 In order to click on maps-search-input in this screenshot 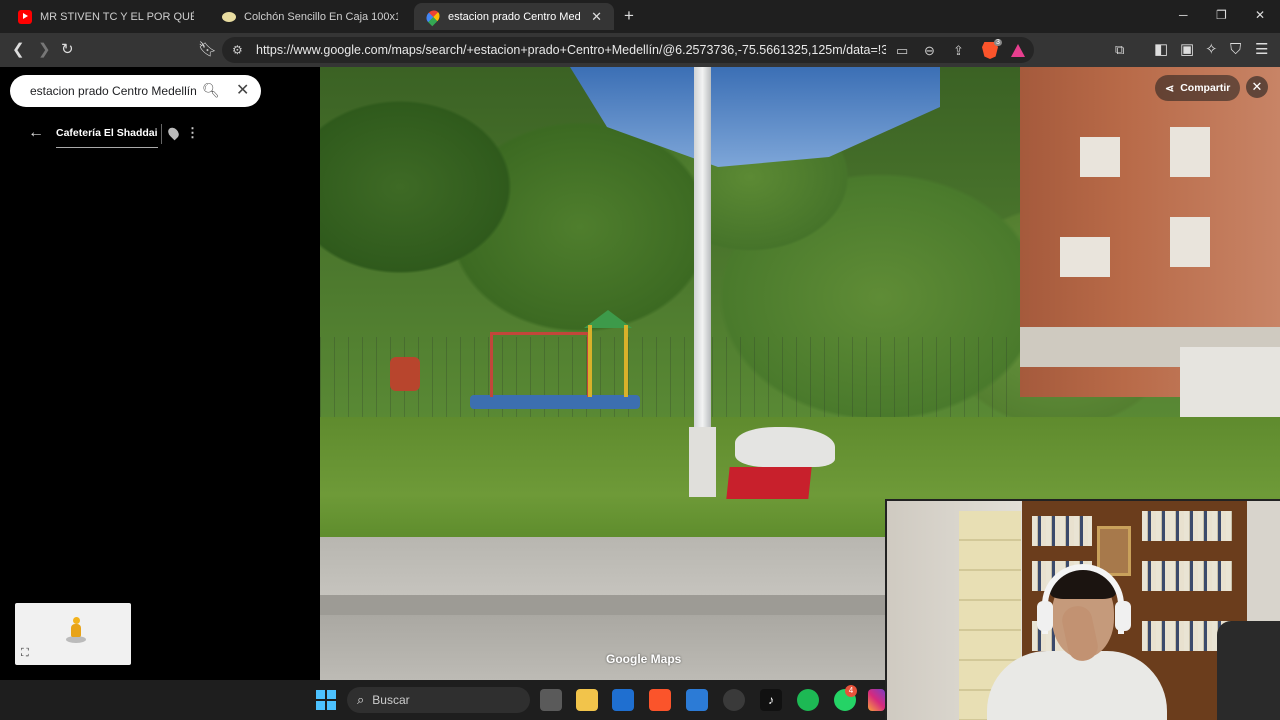, I will do `click(115, 91)`.